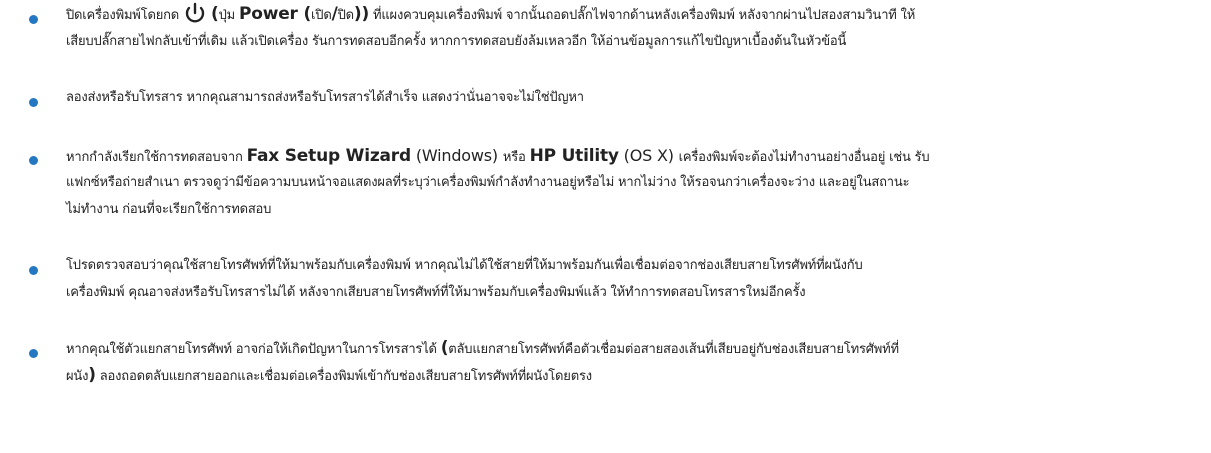 The height and width of the screenshot is (453, 1211). What do you see at coordinates (574, 156) in the screenshot?
I see `hp-utility-label: HP Utility` at bounding box center [574, 156].